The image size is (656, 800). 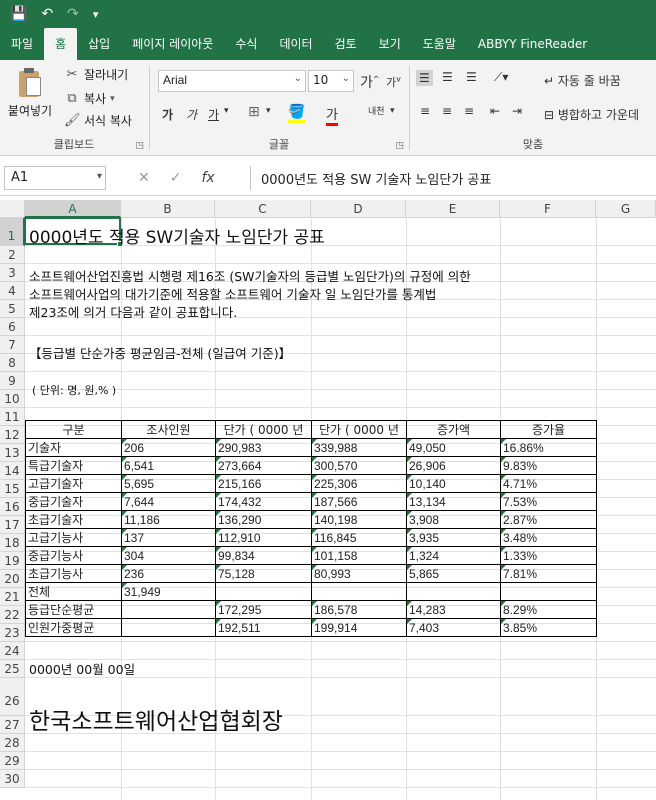 I want to click on row-header-17: 17, so click(x=12, y=525).